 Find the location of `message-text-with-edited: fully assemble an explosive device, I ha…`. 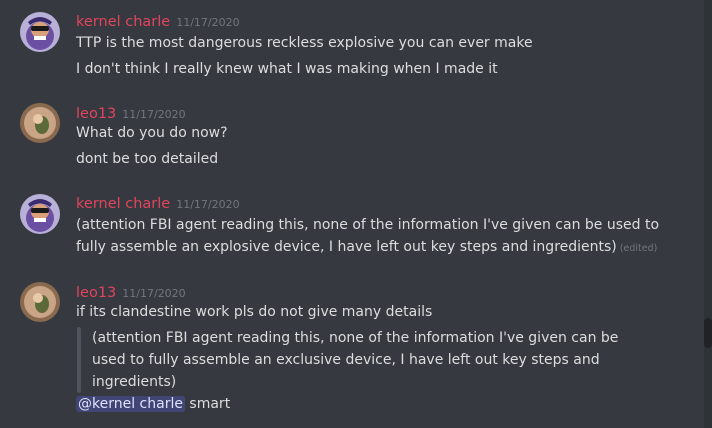

message-text-with-edited: fully assemble an explosive device, I ha… is located at coordinates (366, 248).